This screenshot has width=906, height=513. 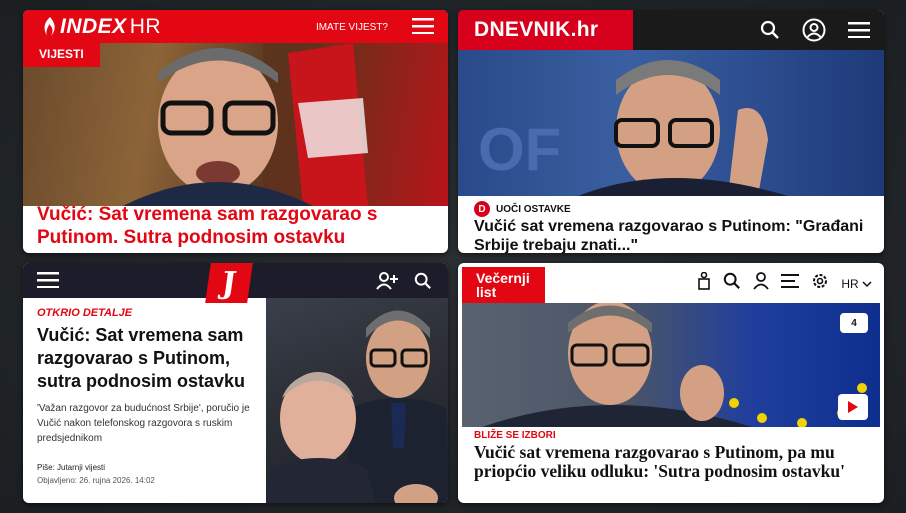 What do you see at coordinates (387, 283) in the screenshot?
I see `add-user-icon` at bounding box center [387, 283].